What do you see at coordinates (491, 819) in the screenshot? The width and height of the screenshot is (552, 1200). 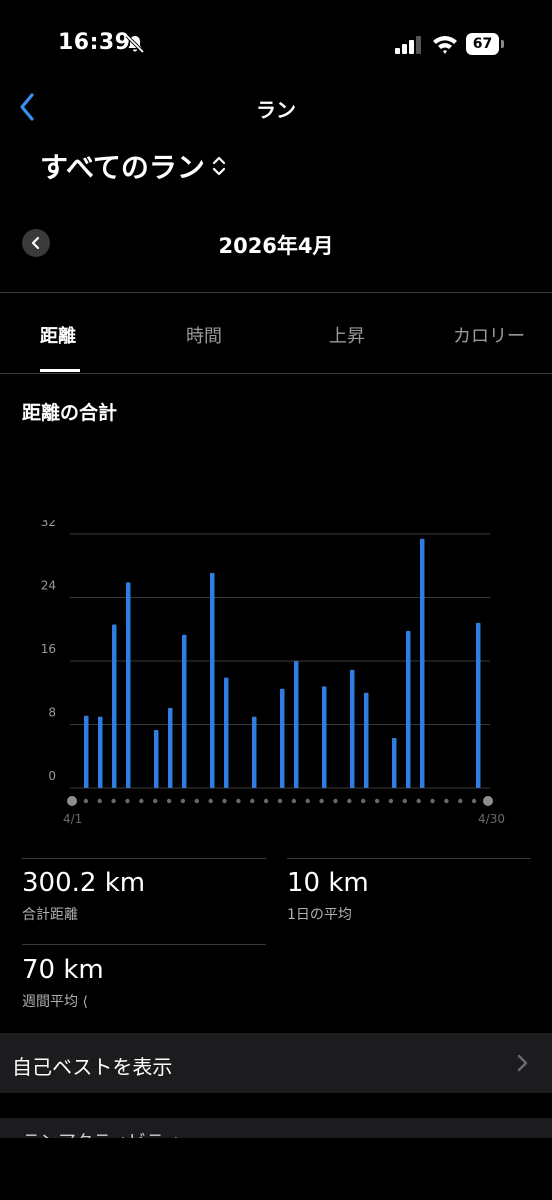 I see `x-end-label: 4/30` at bounding box center [491, 819].